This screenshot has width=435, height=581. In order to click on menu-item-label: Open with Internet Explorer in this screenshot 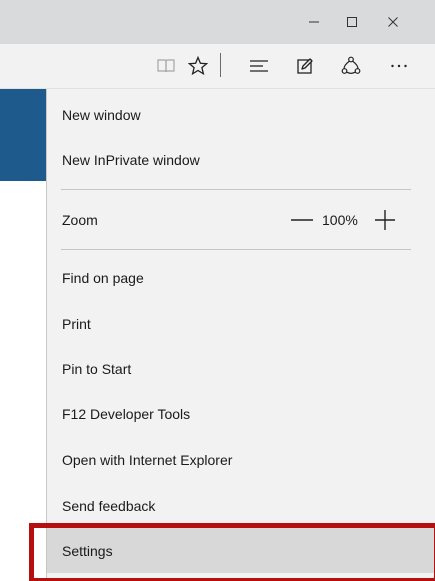, I will do `click(147, 459)`.